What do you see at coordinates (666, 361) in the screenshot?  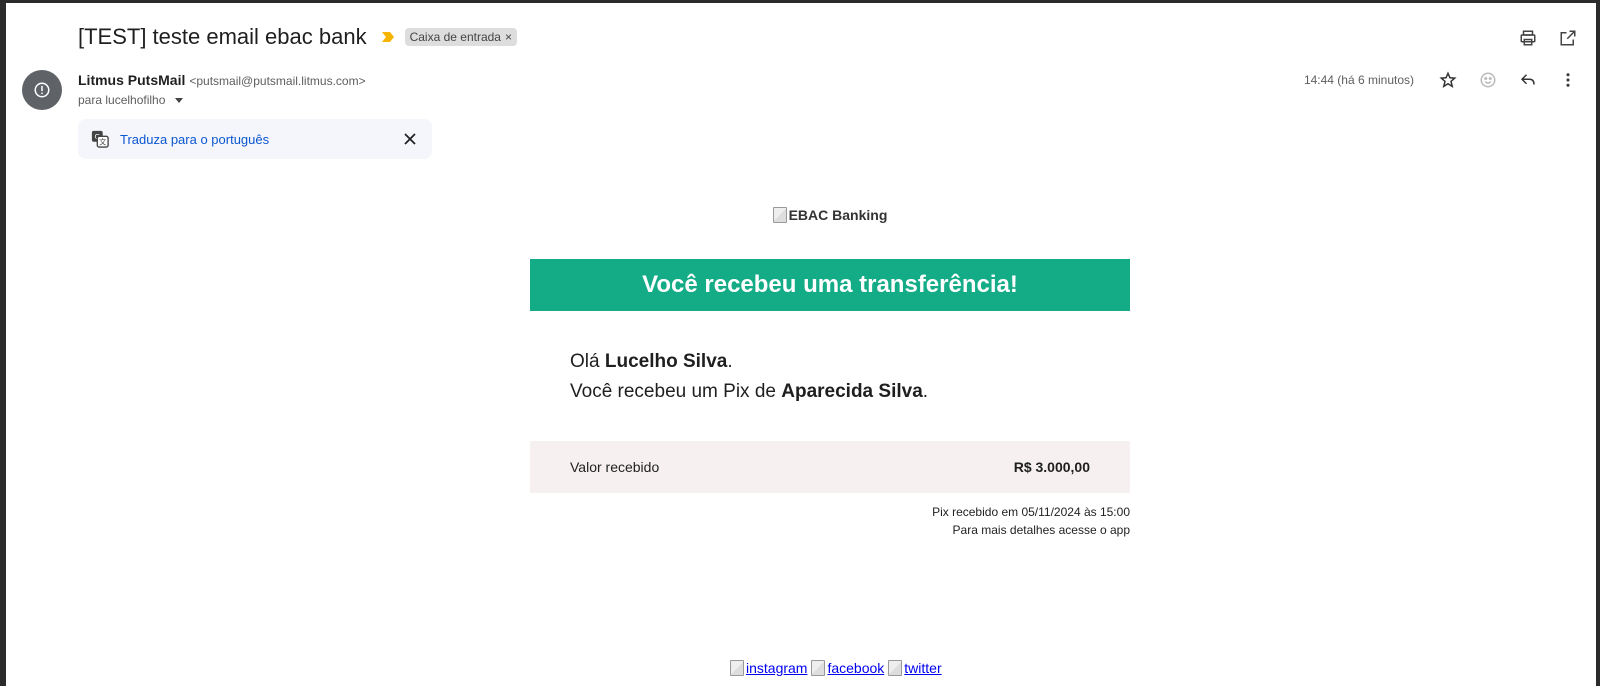 I see `recipient-name: Lucelho Silva` at bounding box center [666, 361].